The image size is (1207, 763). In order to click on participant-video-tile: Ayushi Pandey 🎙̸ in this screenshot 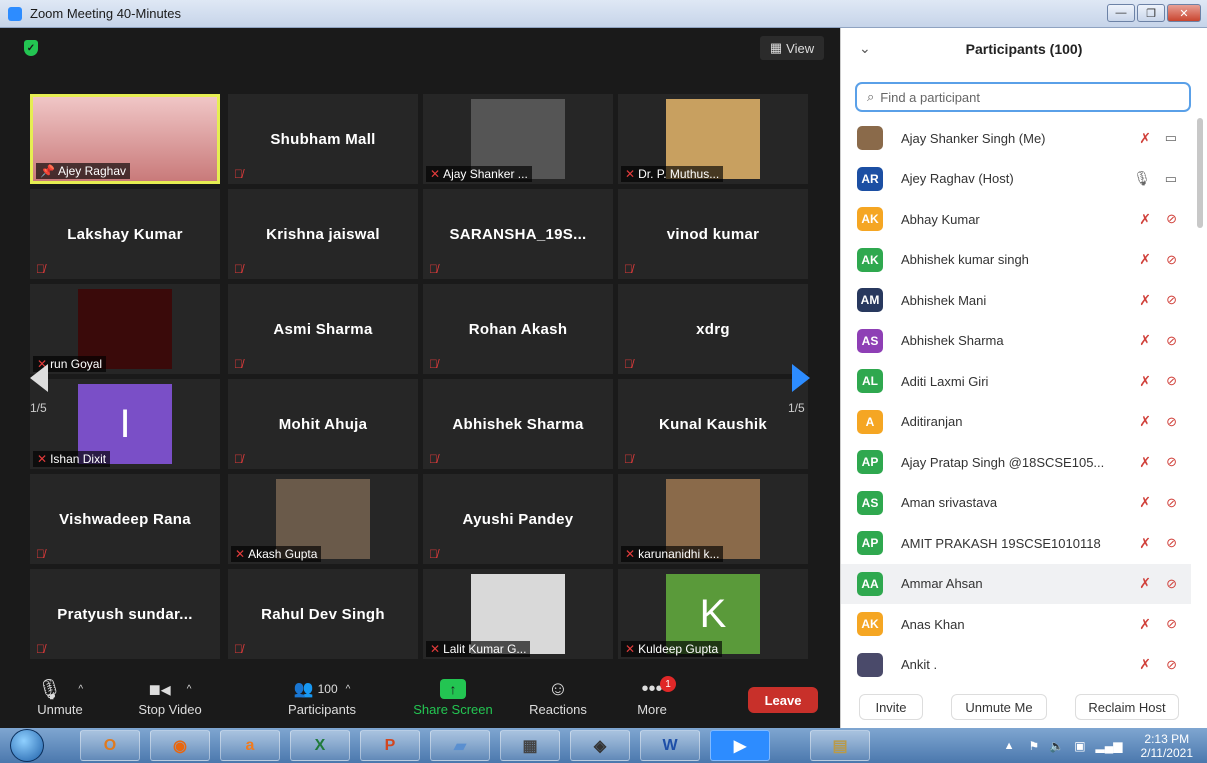, I will do `click(518, 519)`.